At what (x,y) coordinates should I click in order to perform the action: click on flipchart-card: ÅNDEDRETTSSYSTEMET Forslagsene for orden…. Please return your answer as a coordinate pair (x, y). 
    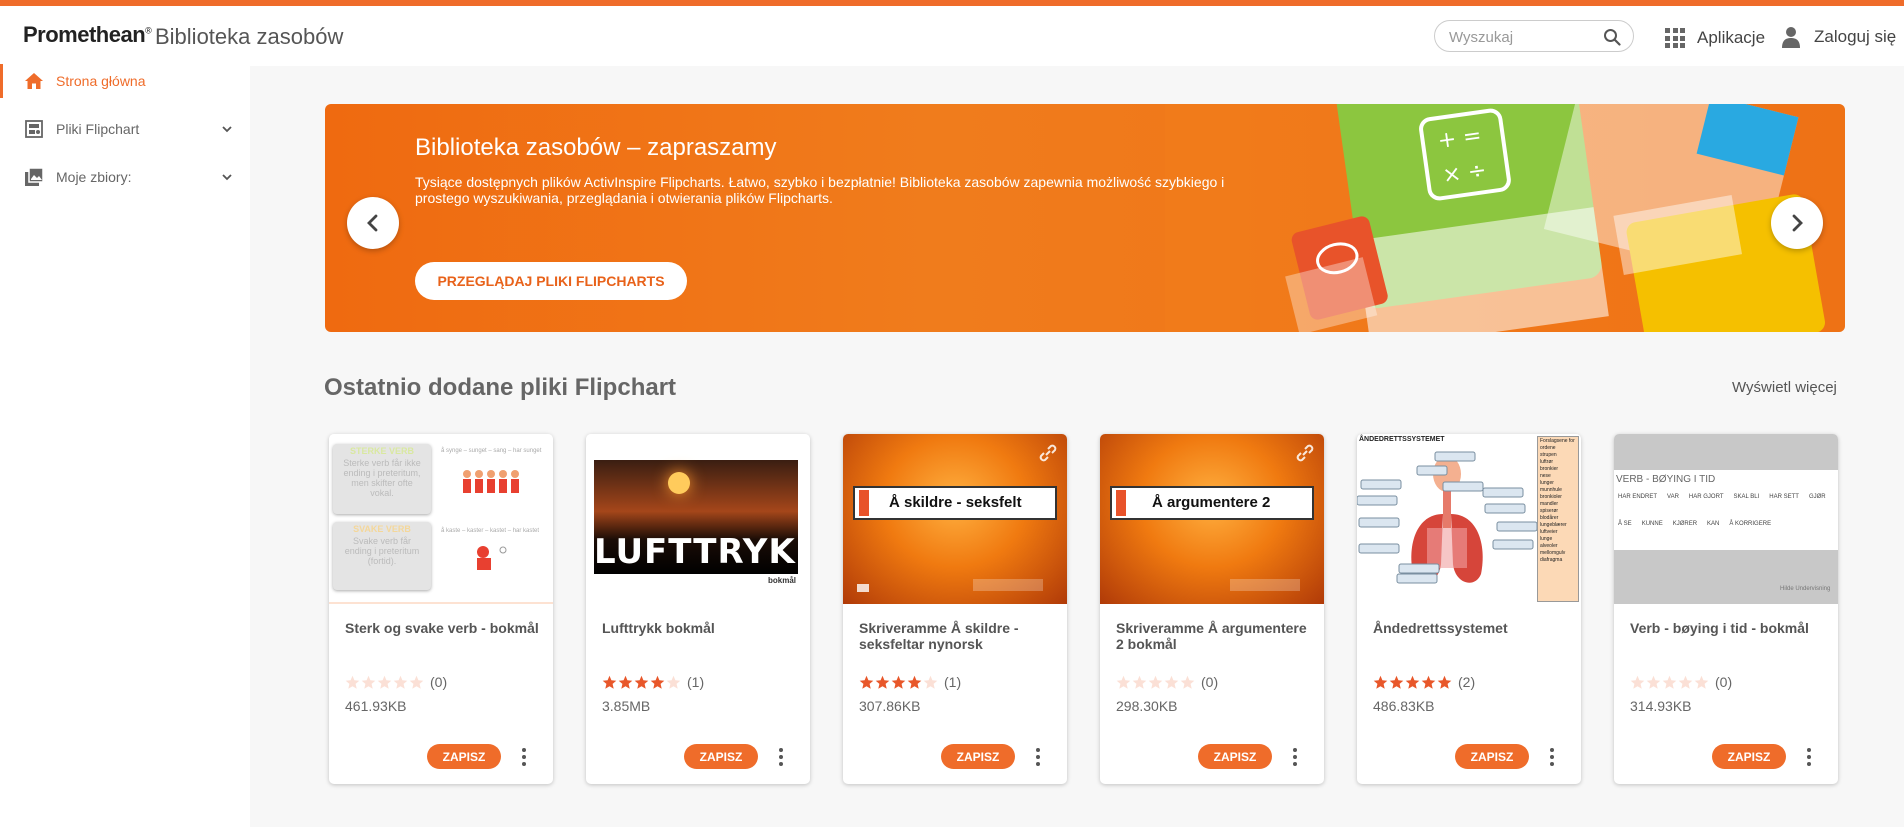
    Looking at the image, I should click on (1469, 609).